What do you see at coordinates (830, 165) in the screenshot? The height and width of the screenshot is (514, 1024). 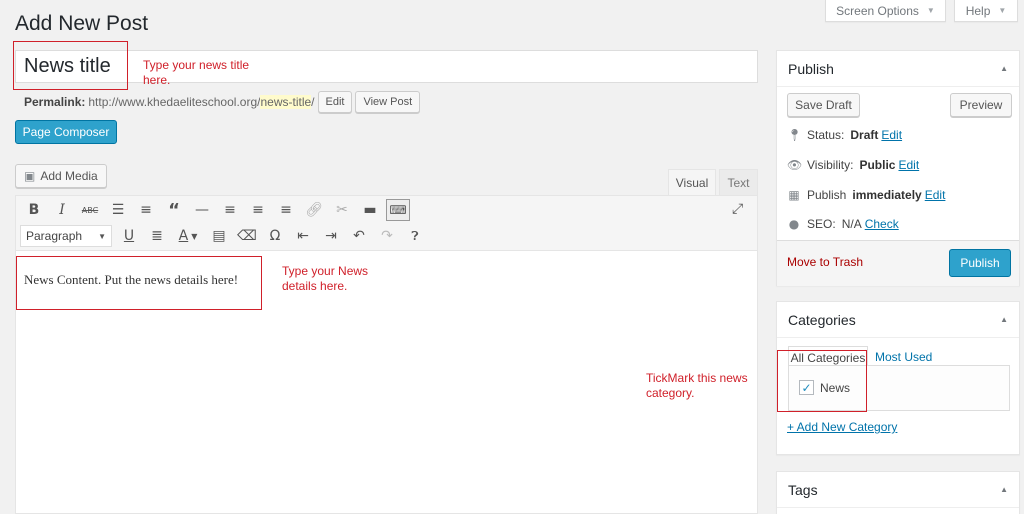 I see `visibility-label: Visibility:` at bounding box center [830, 165].